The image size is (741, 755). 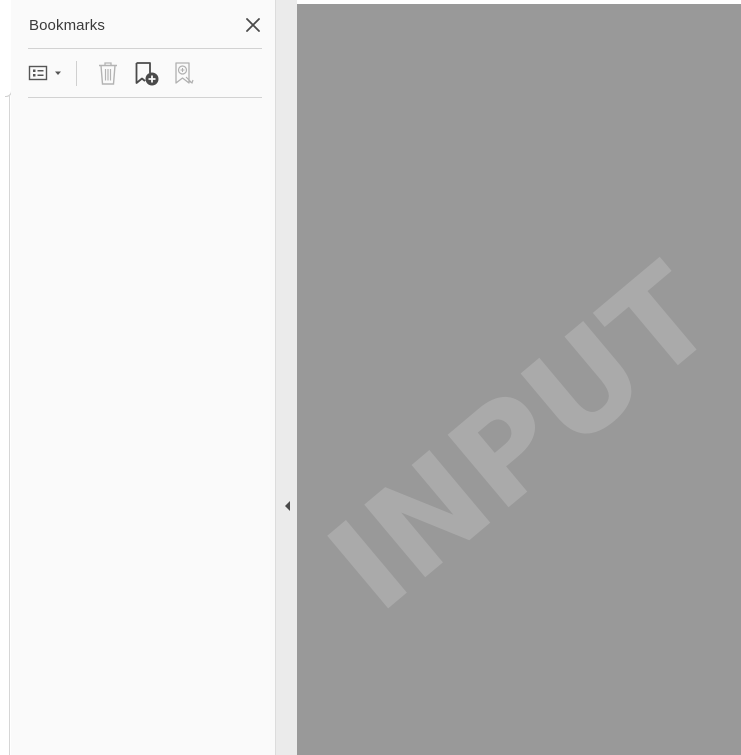 I want to click on new-bookmark-from-structure-button, so click(x=185, y=73).